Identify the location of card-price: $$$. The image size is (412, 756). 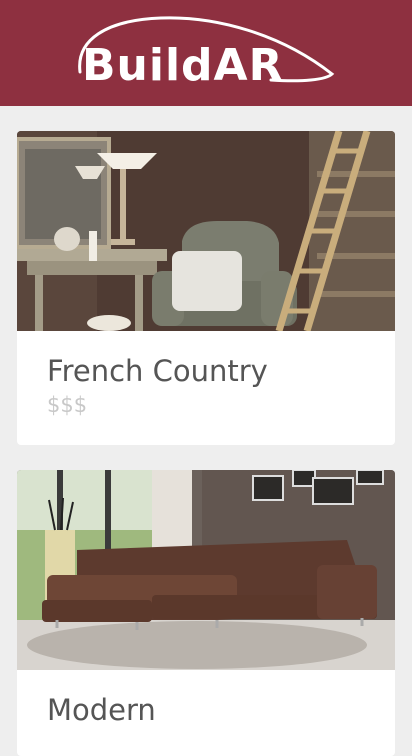
(67, 405).